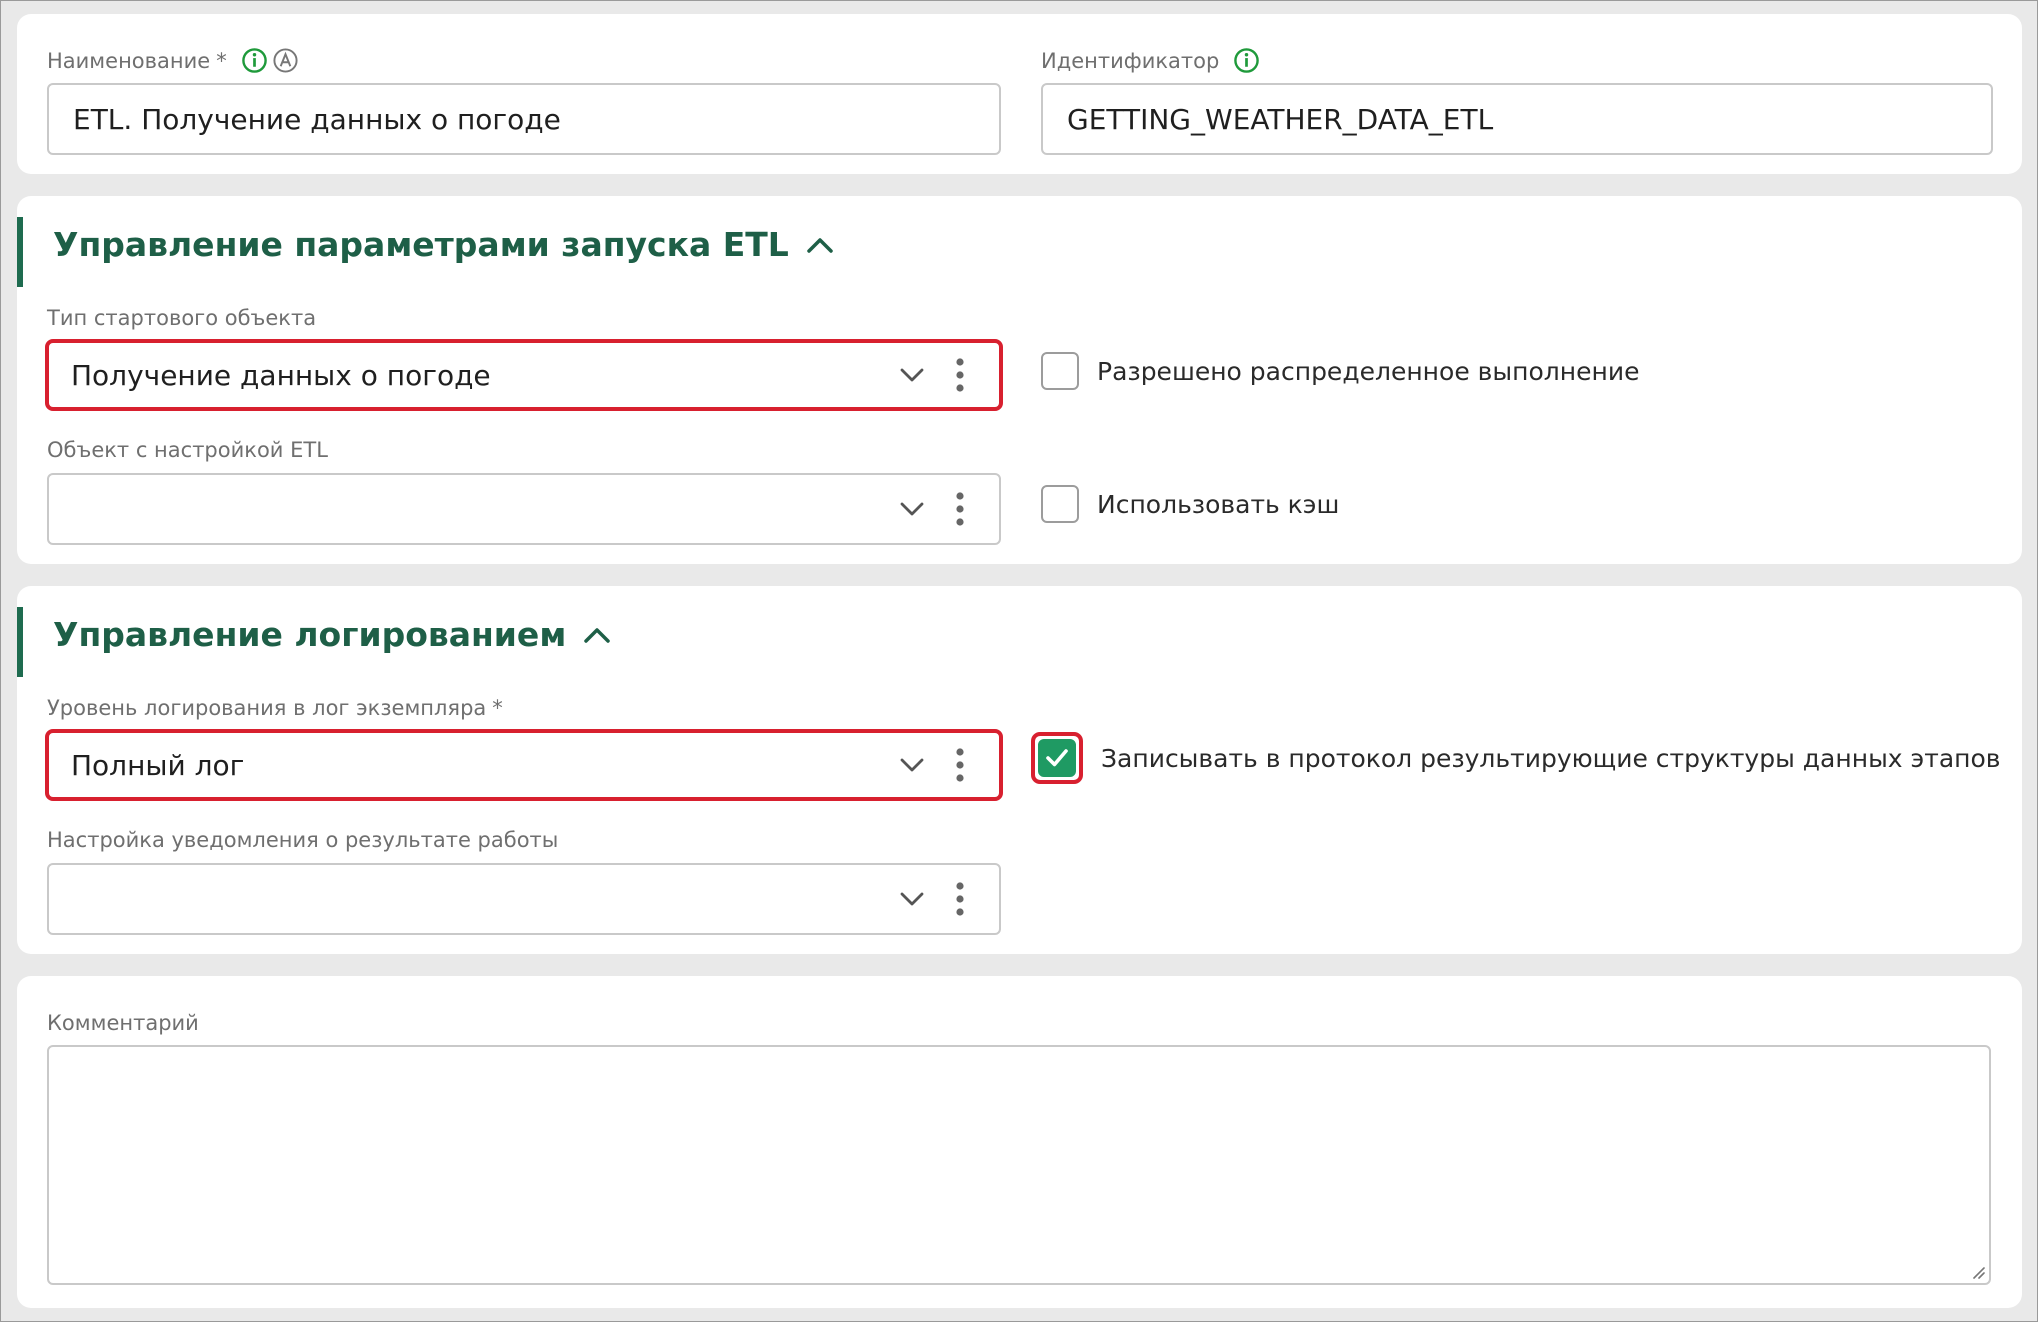 This screenshot has width=2038, height=1322. What do you see at coordinates (1977, 1271) in the screenshot?
I see `resize-grip-icon` at bounding box center [1977, 1271].